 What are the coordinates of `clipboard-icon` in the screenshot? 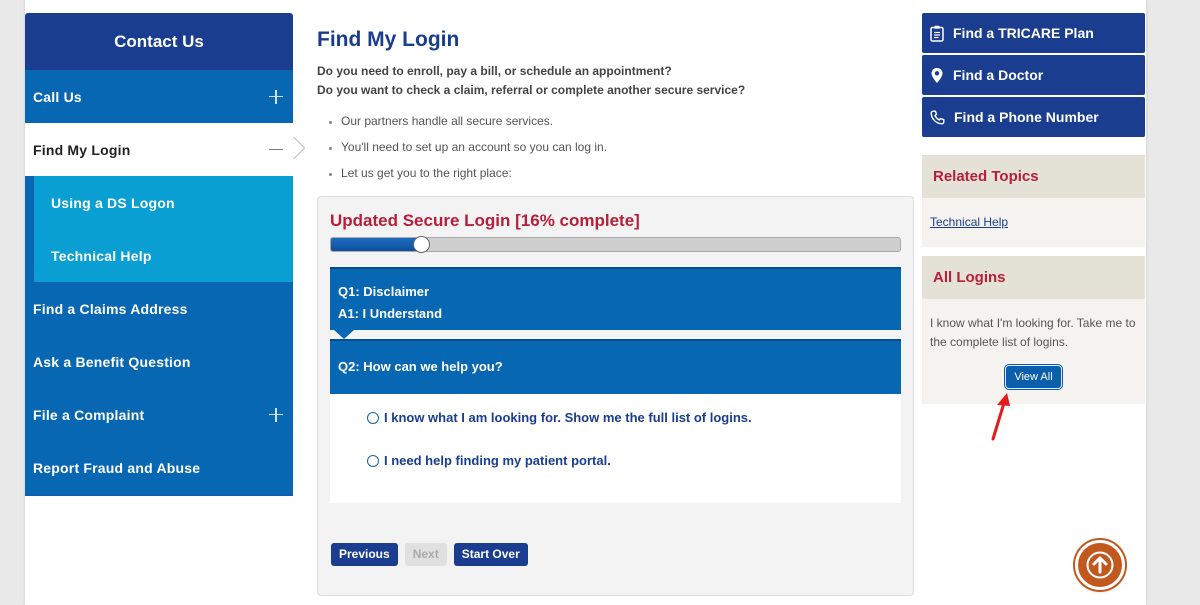 It's located at (937, 33).